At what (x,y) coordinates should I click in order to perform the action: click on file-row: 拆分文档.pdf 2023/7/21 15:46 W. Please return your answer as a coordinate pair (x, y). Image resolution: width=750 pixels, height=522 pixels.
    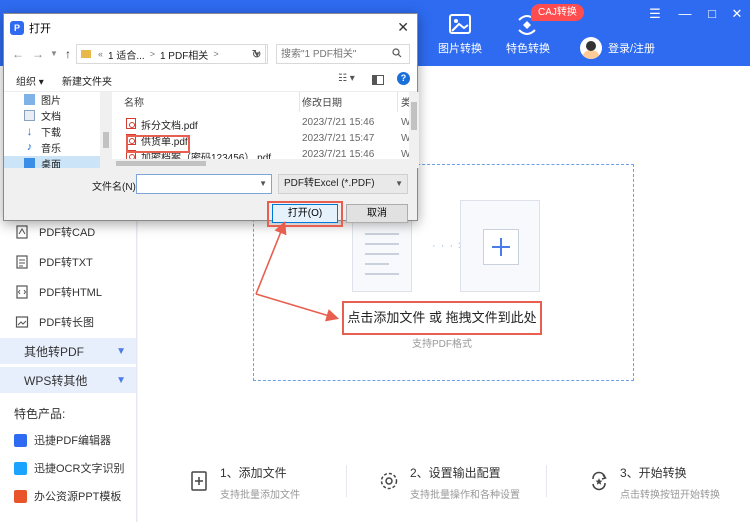
    Looking at the image, I should click on (262, 124).